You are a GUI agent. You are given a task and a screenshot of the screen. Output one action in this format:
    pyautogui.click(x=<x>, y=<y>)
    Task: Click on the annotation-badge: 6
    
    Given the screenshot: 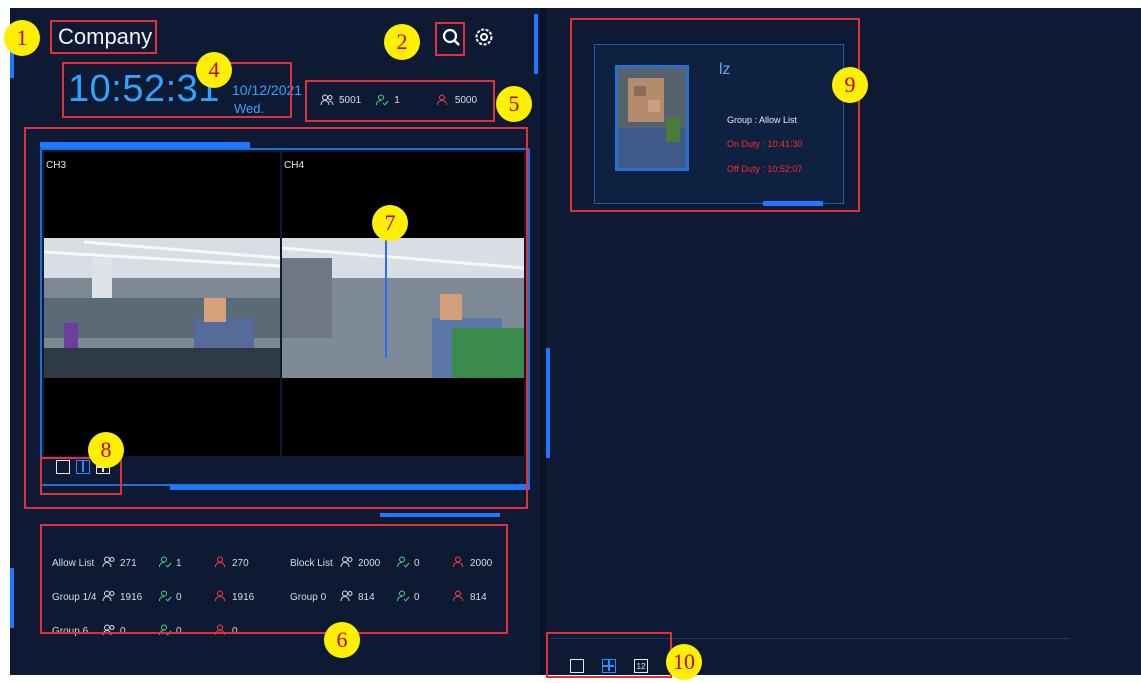 What is the action you would take?
    pyautogui.click(x=342, y=640)
    